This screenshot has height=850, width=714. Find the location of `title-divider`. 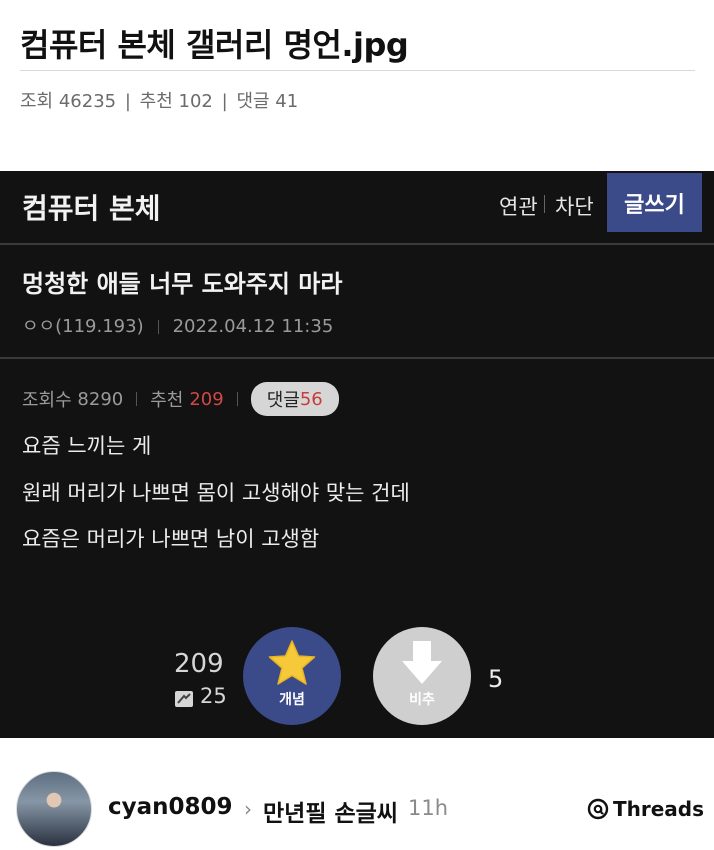

title-divider is located at coordinates (357, 70).